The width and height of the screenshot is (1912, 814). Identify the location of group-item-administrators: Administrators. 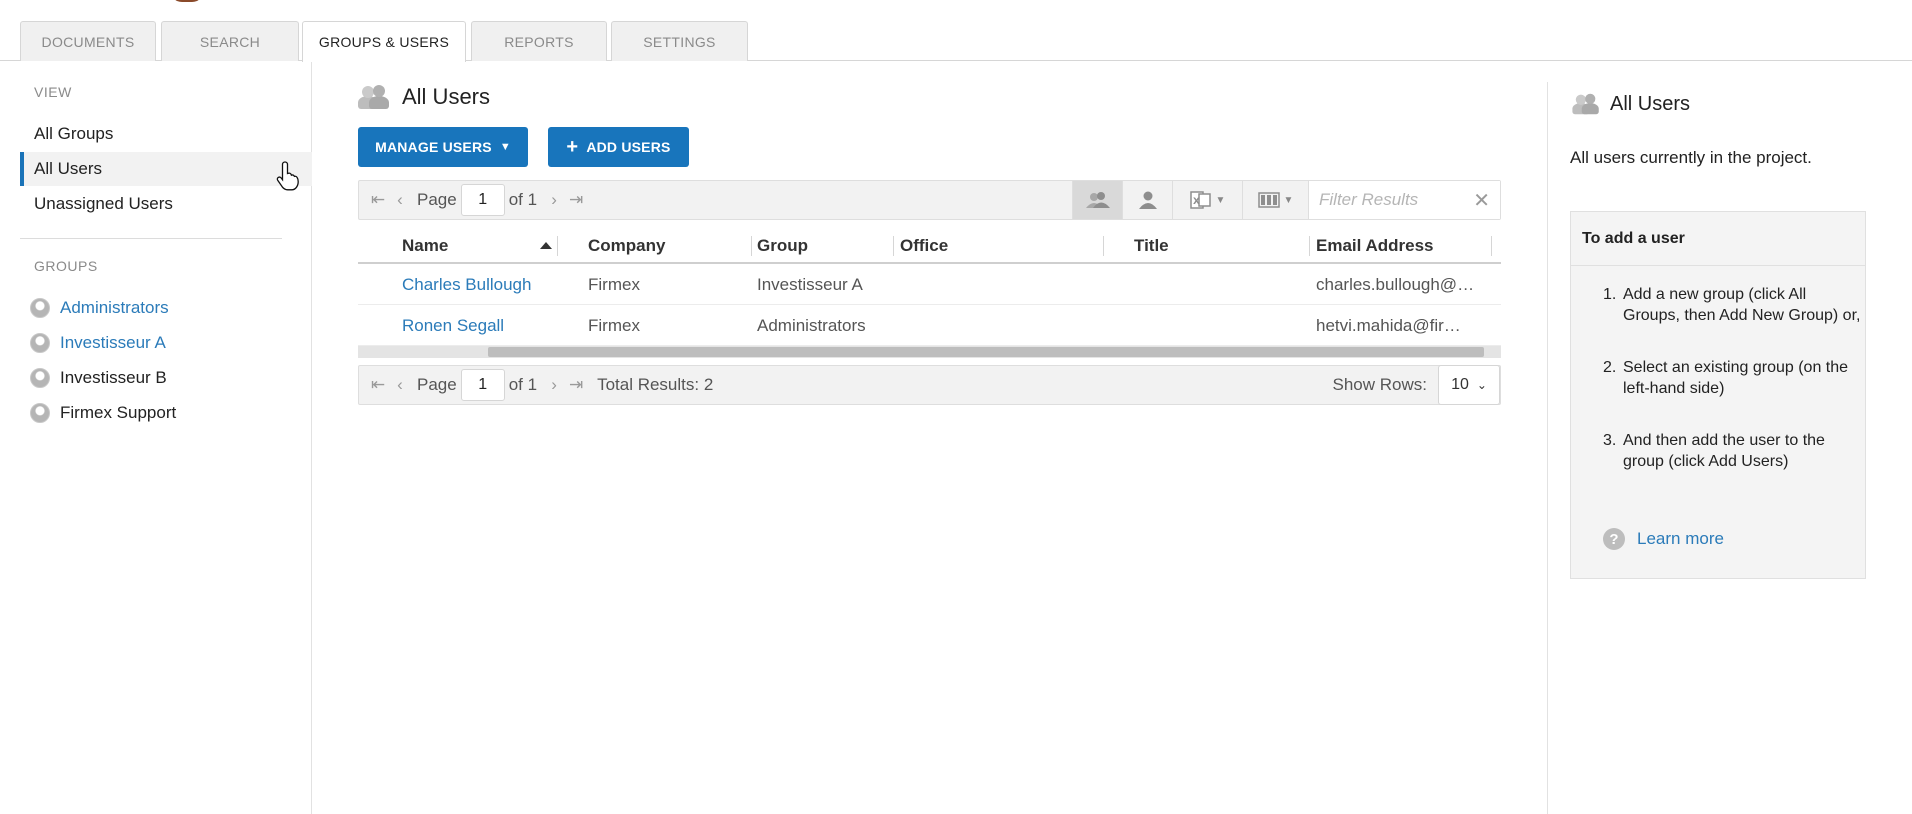
(99, 308).